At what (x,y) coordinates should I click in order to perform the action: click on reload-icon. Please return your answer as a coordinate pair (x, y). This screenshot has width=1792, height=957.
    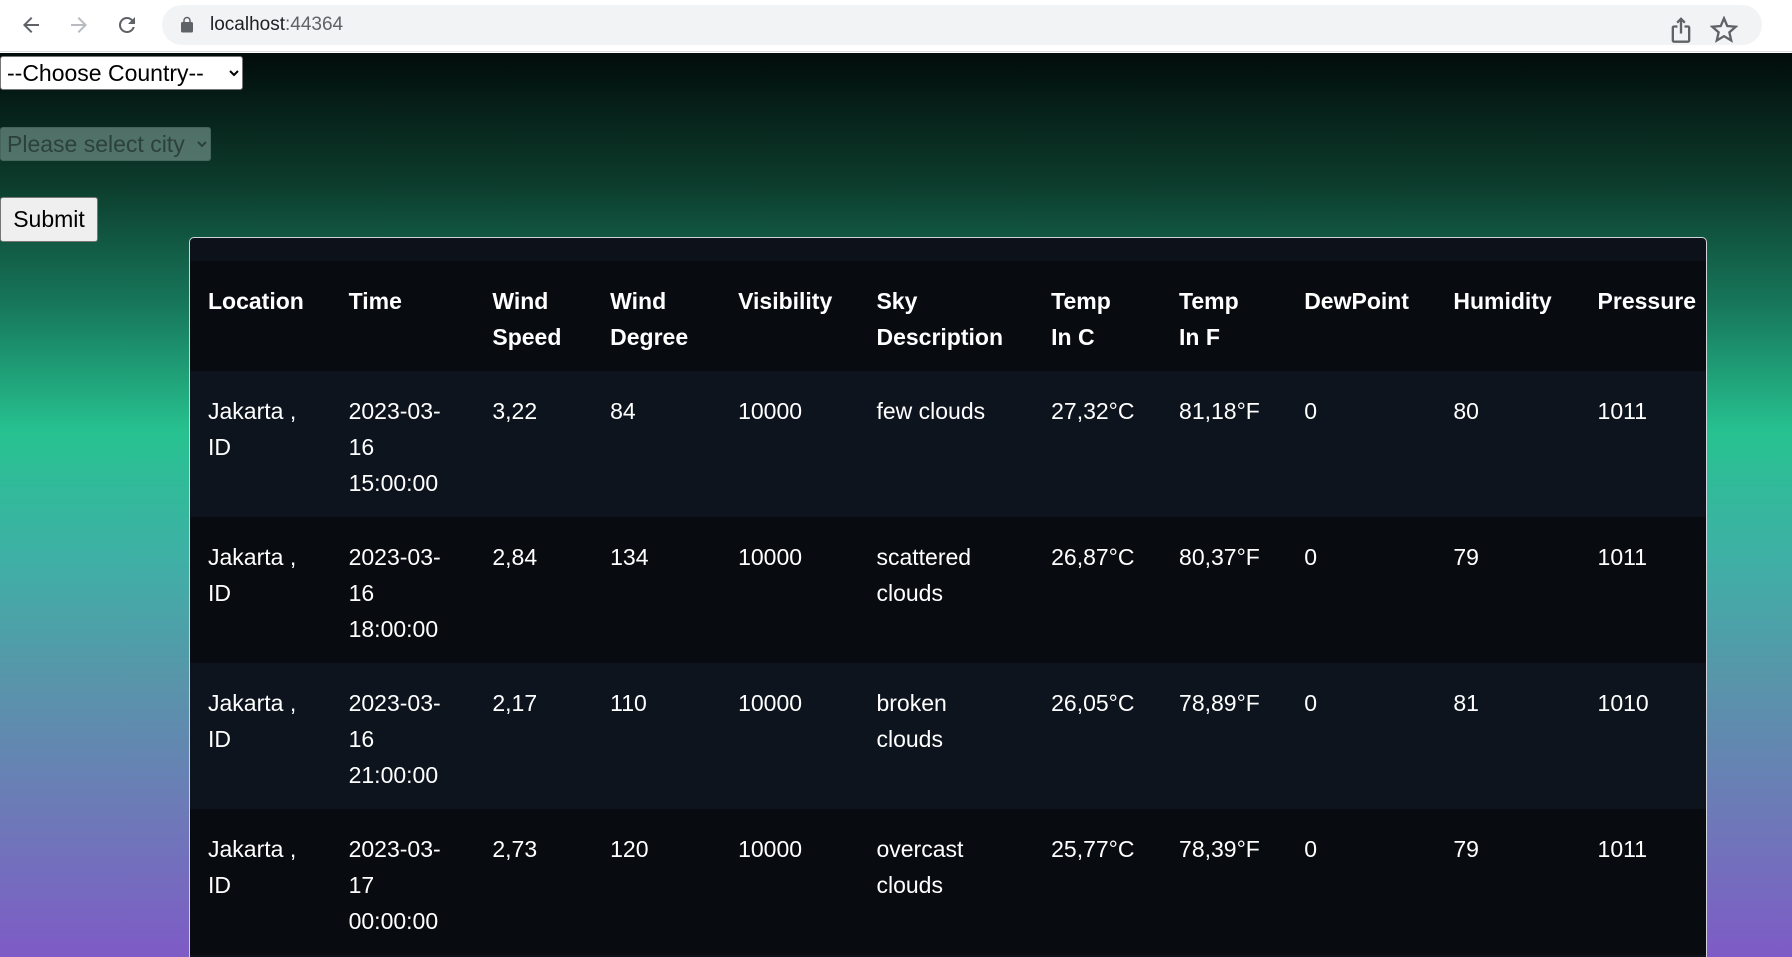
    Looking at the image, I should click on (126, 24).